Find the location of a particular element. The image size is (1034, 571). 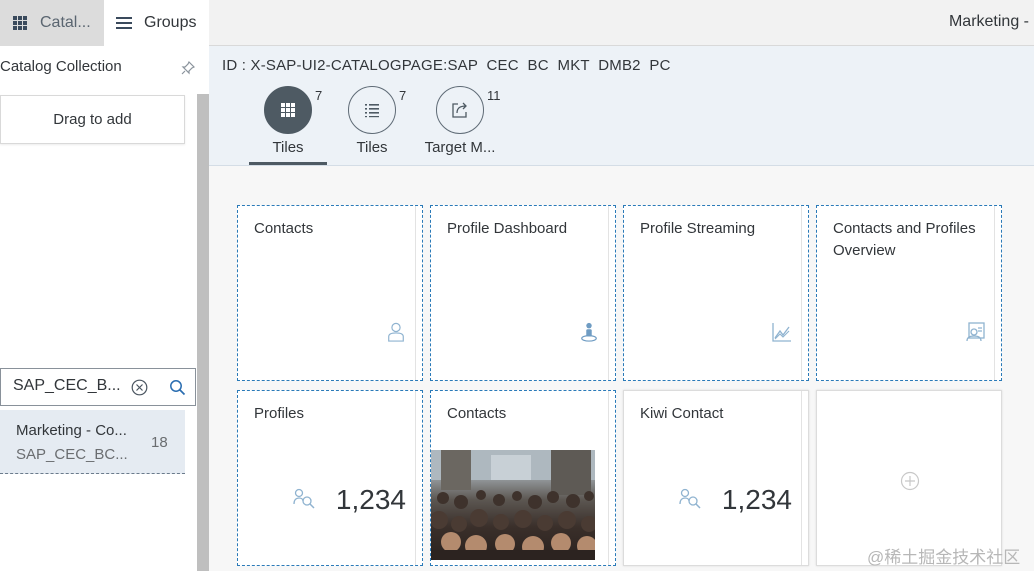

crowd-photo-graphic is located at coordinates (513, 505).